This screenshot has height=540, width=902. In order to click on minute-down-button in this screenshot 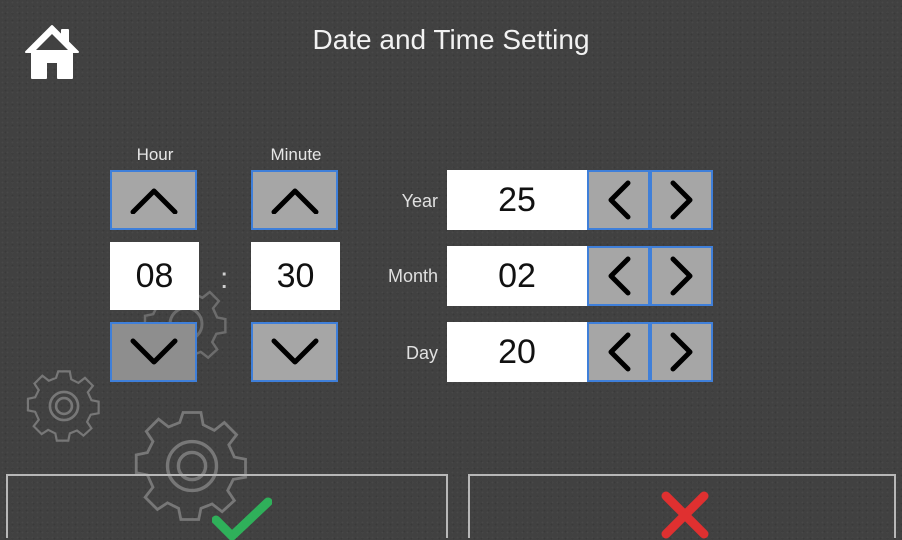, I will do `click(294, 352)`.